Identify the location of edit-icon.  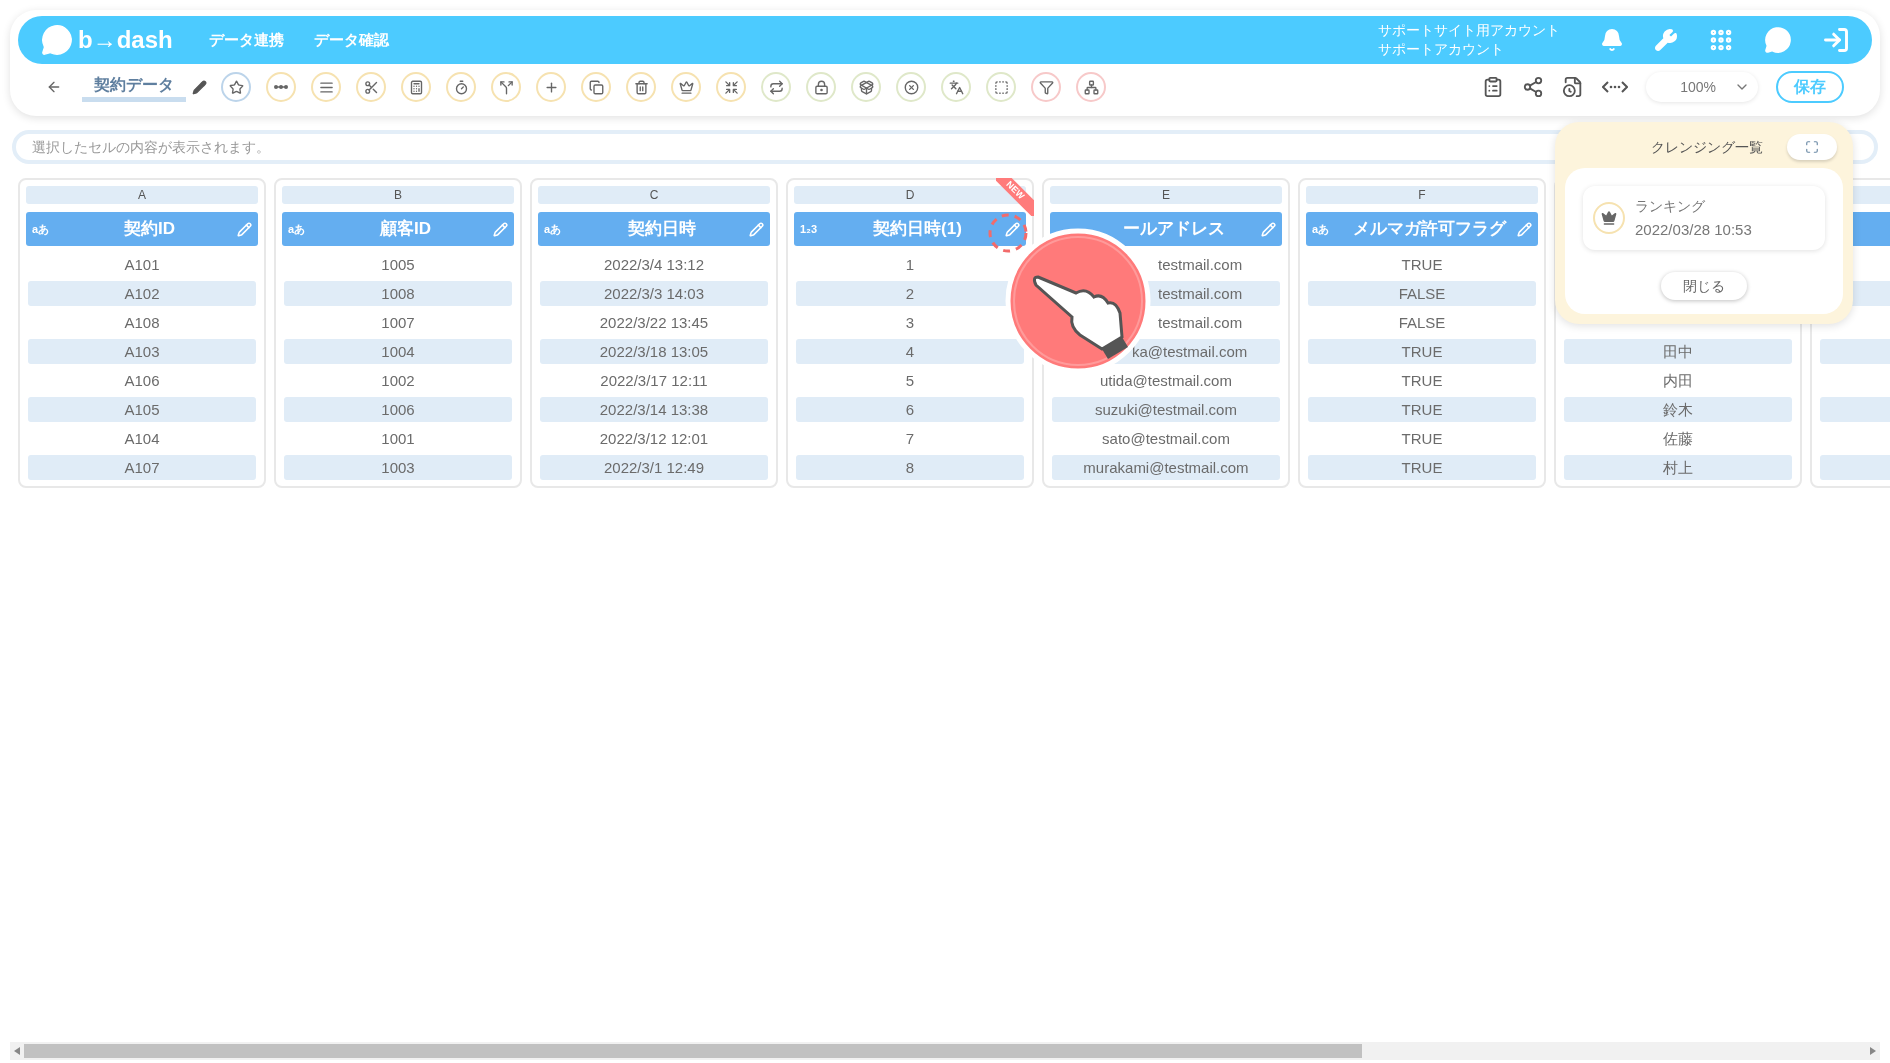
(199, 87).